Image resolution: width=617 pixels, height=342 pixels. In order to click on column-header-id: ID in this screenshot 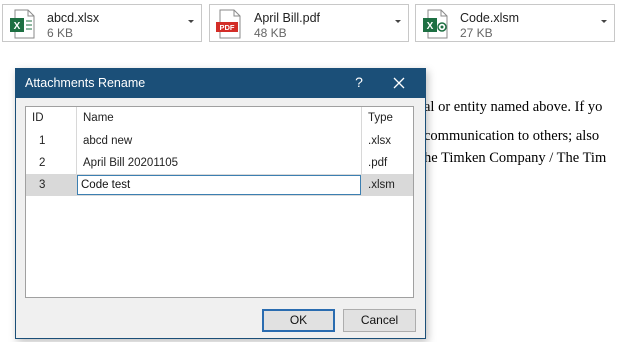, I will do `click(48, 118)`.